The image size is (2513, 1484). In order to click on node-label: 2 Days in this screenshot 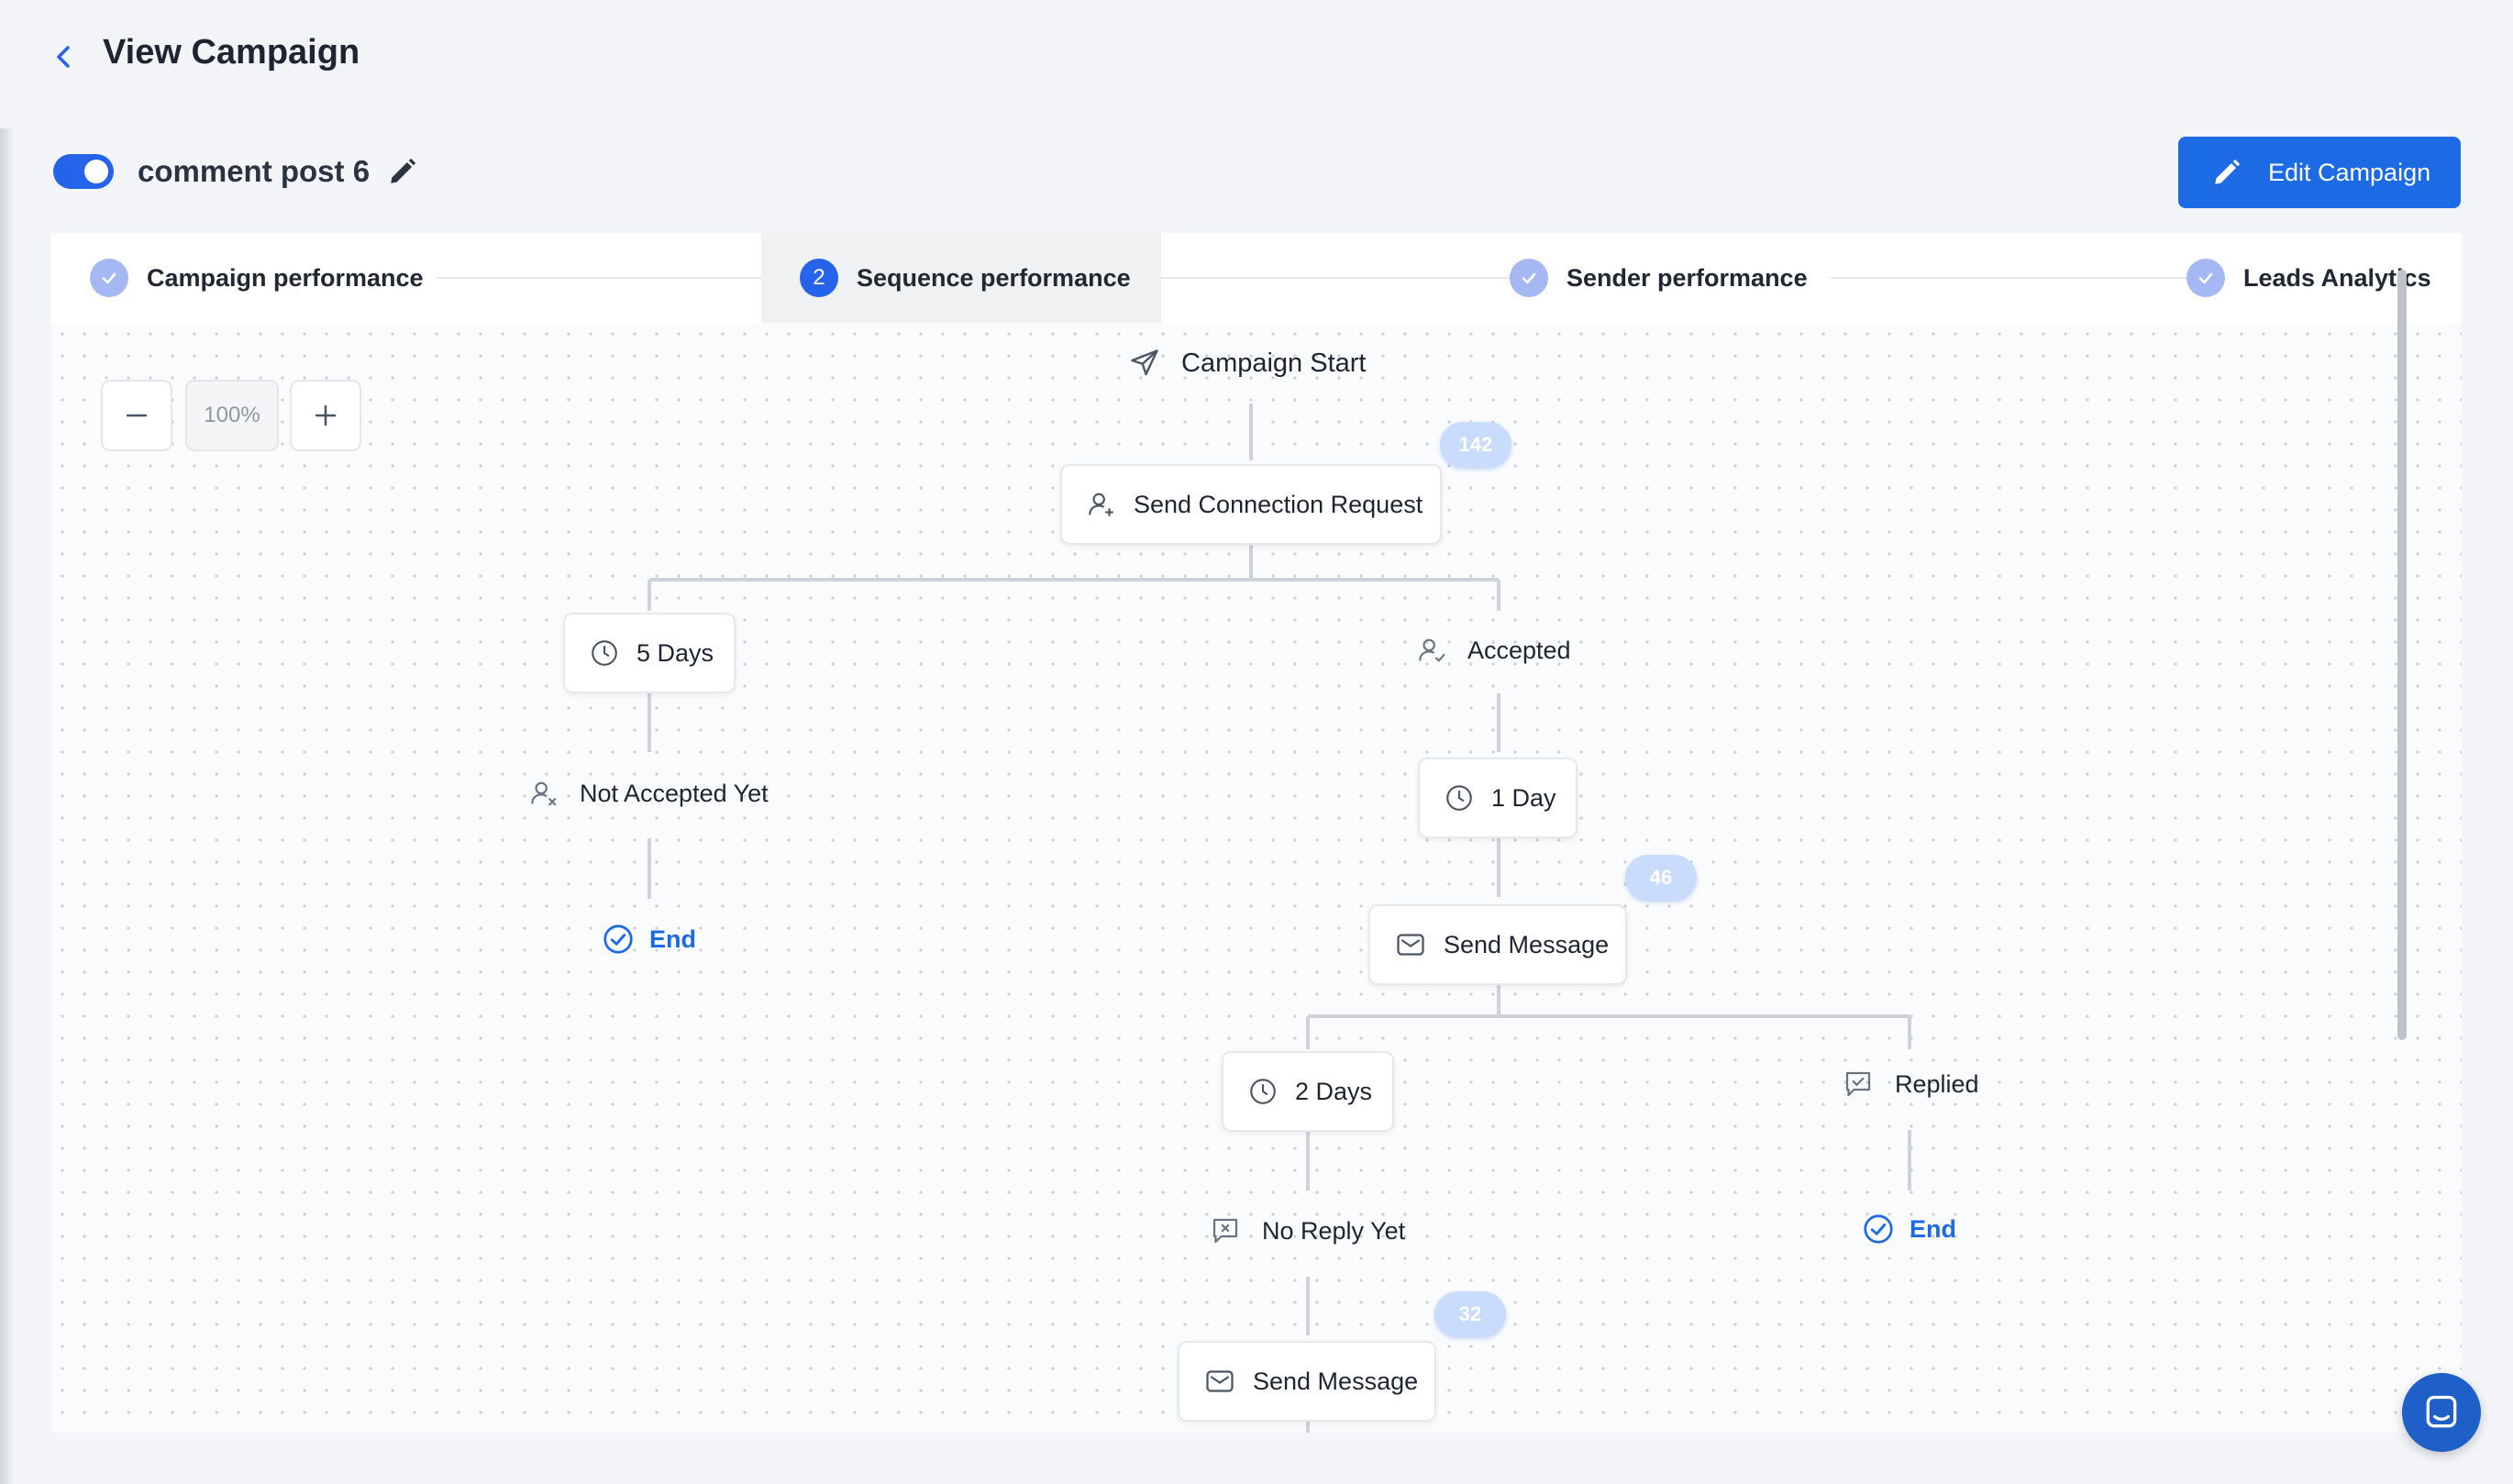, I will do `click(1334, 1091)`.